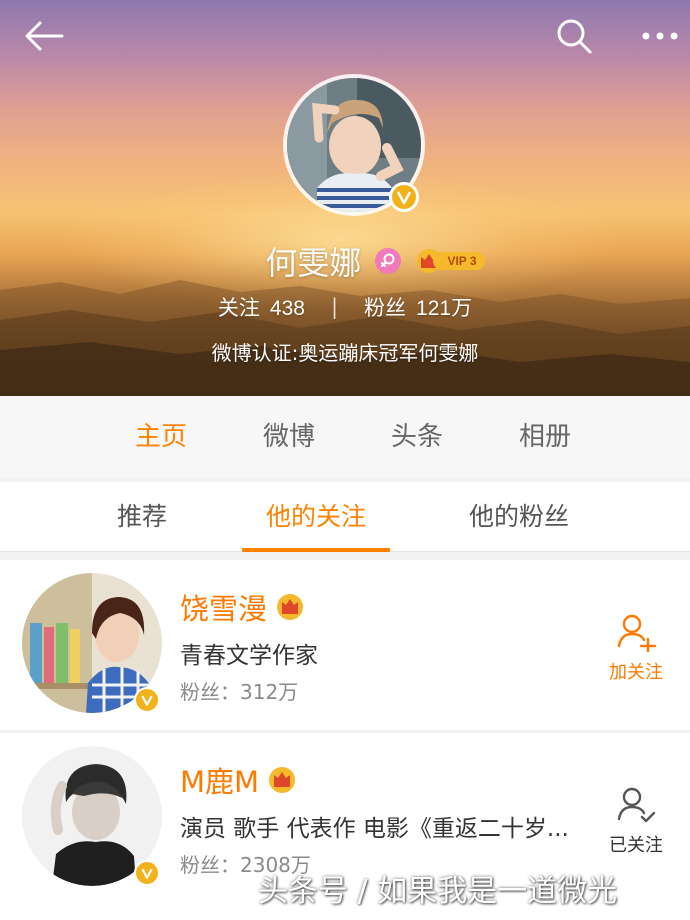 The height and width of the screenshot is (920, 690). Describe the element at coordinates (519, 517) in the screenshot. I see `subtab-fans: 他的粉丝` at that location.